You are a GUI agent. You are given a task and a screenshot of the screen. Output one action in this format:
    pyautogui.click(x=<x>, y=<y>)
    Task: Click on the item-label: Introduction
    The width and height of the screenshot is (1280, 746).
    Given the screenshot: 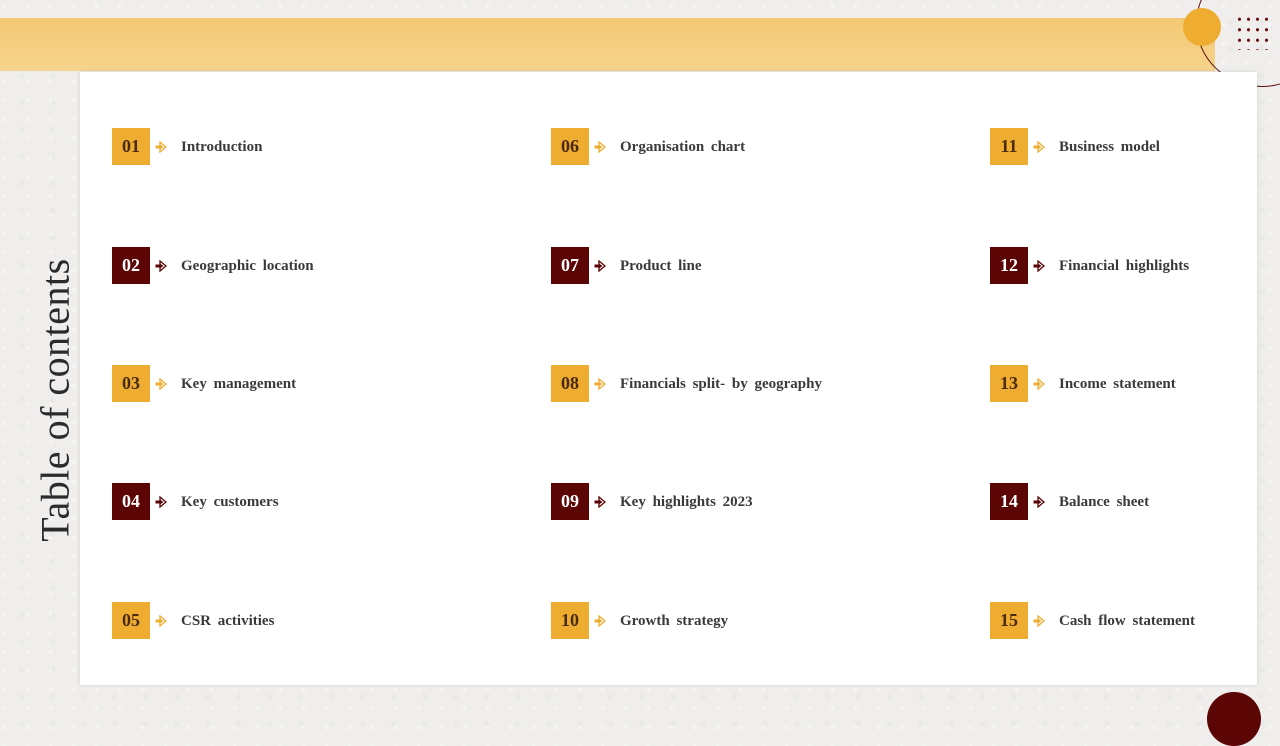 What is the action you would take?
    pyautogui.click(x=222, y=147)
    